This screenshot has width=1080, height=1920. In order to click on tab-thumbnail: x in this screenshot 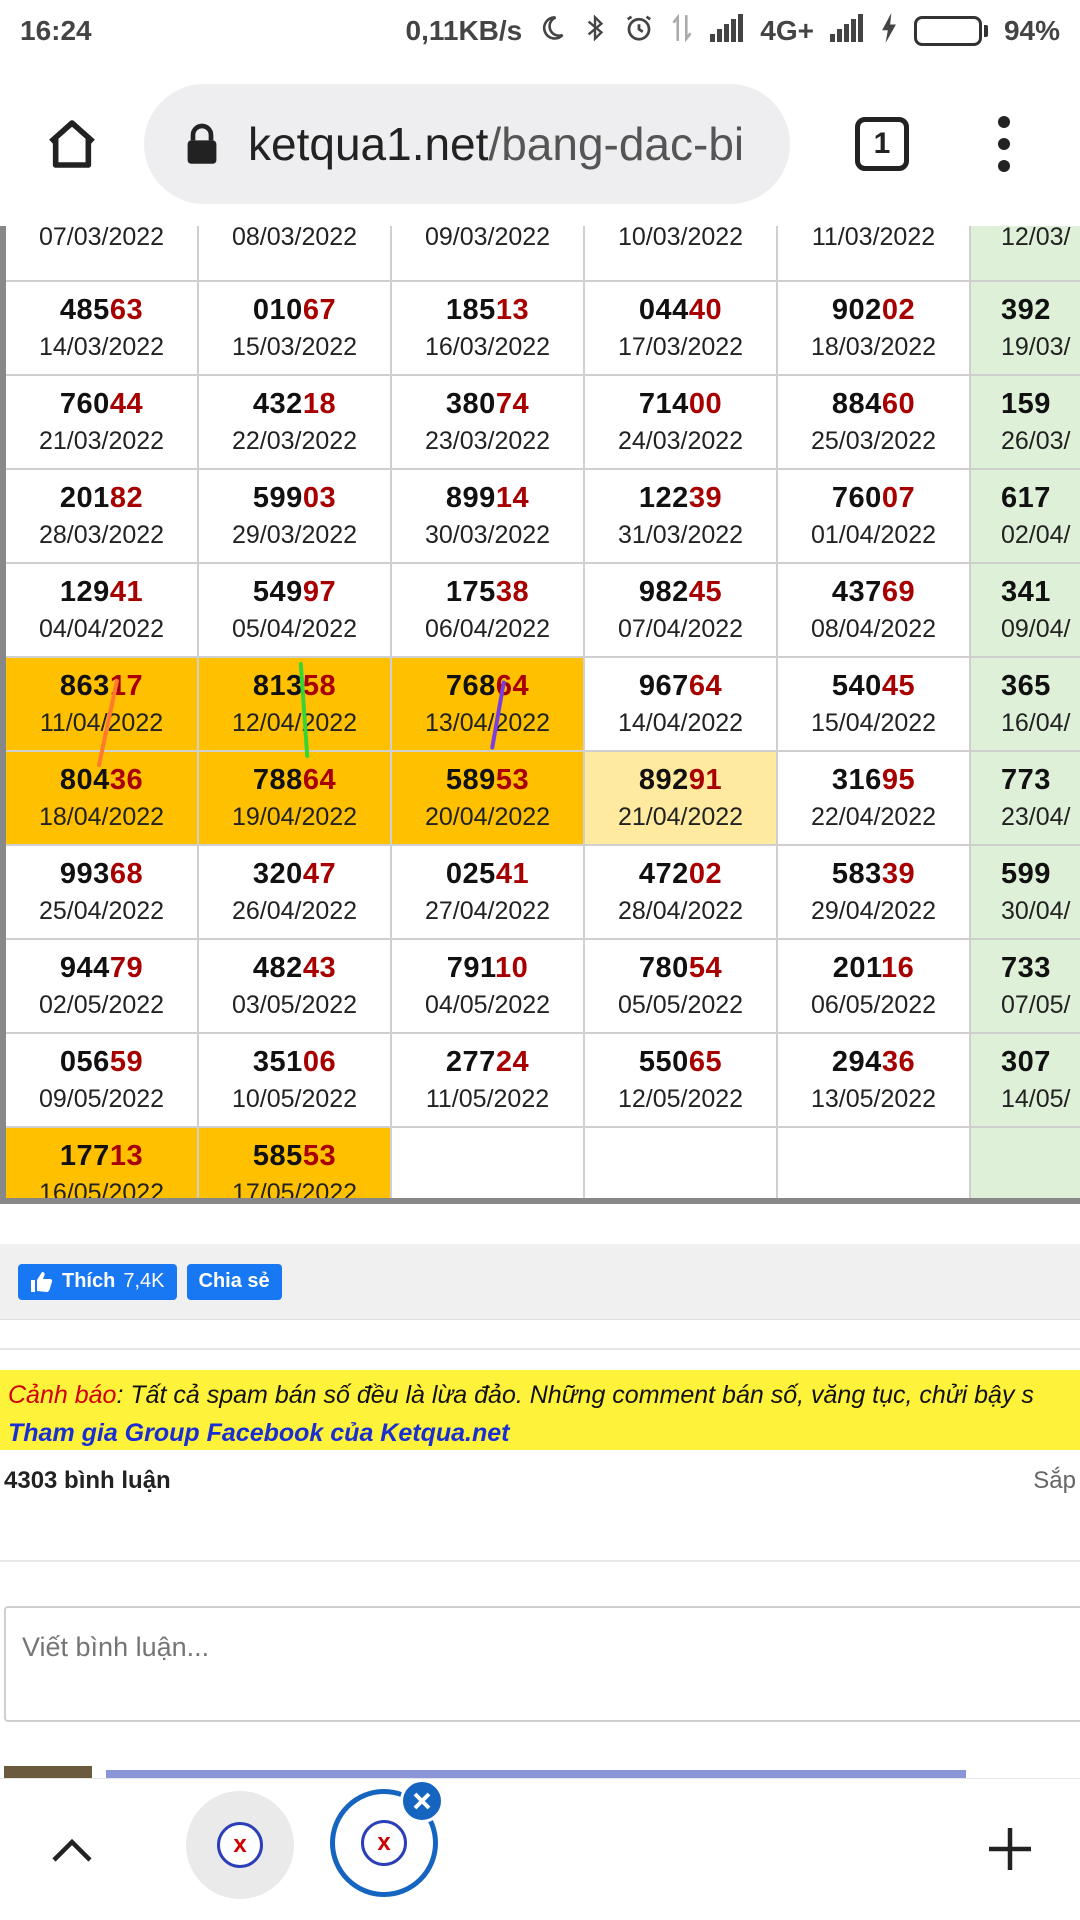, I will do `click(240, 1845)`.